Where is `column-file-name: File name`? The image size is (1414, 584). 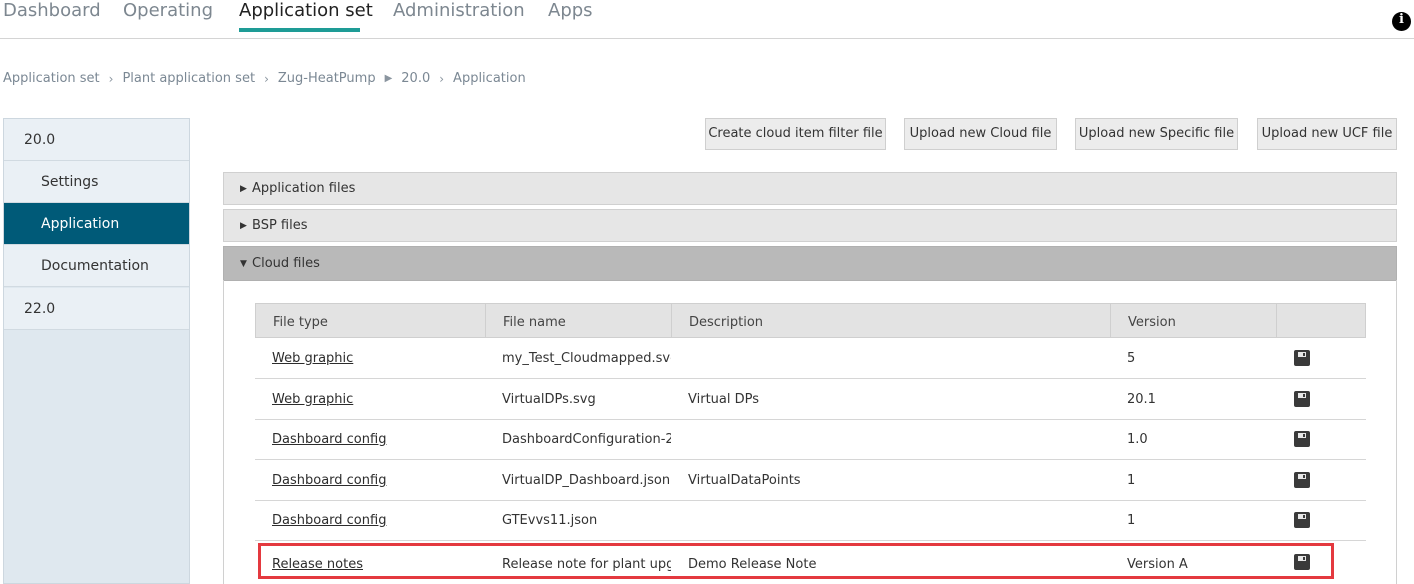
column-file-name: File name is located at coordinates (579, 320).